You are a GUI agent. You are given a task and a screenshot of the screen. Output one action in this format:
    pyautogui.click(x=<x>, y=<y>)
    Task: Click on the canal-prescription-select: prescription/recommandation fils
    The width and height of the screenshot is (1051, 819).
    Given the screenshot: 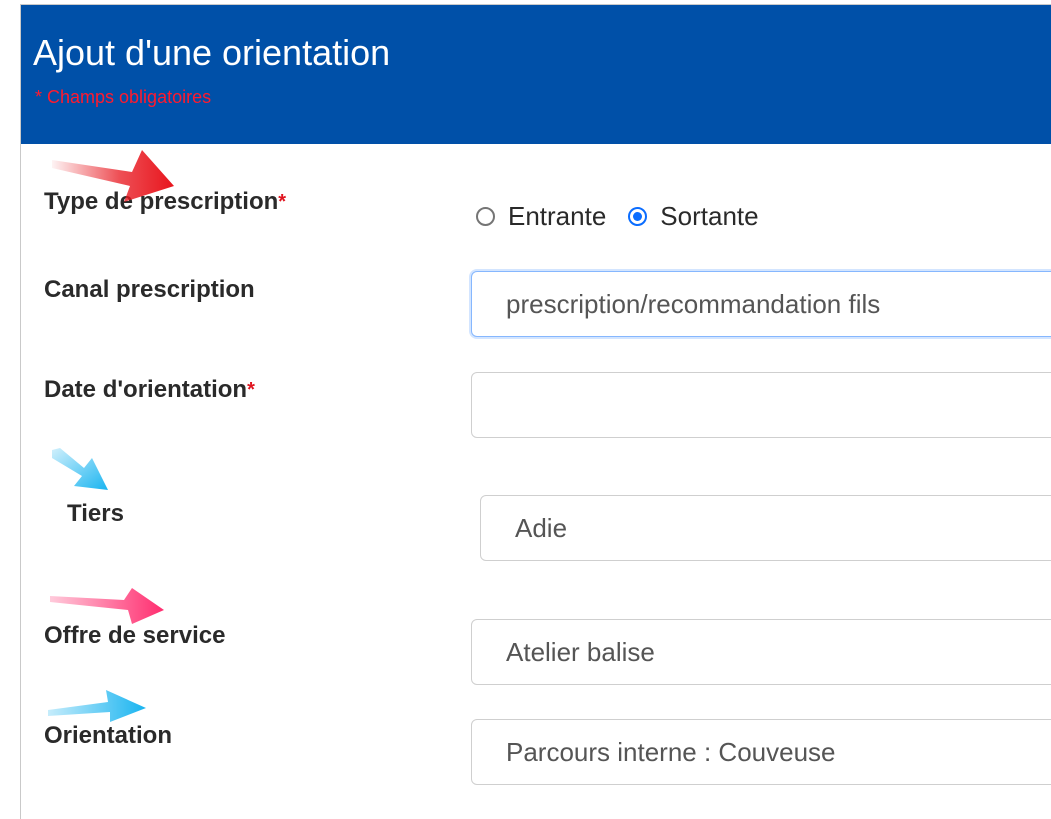 What is the action you would take?
    pyautogui.click(x=761, y=304)
    